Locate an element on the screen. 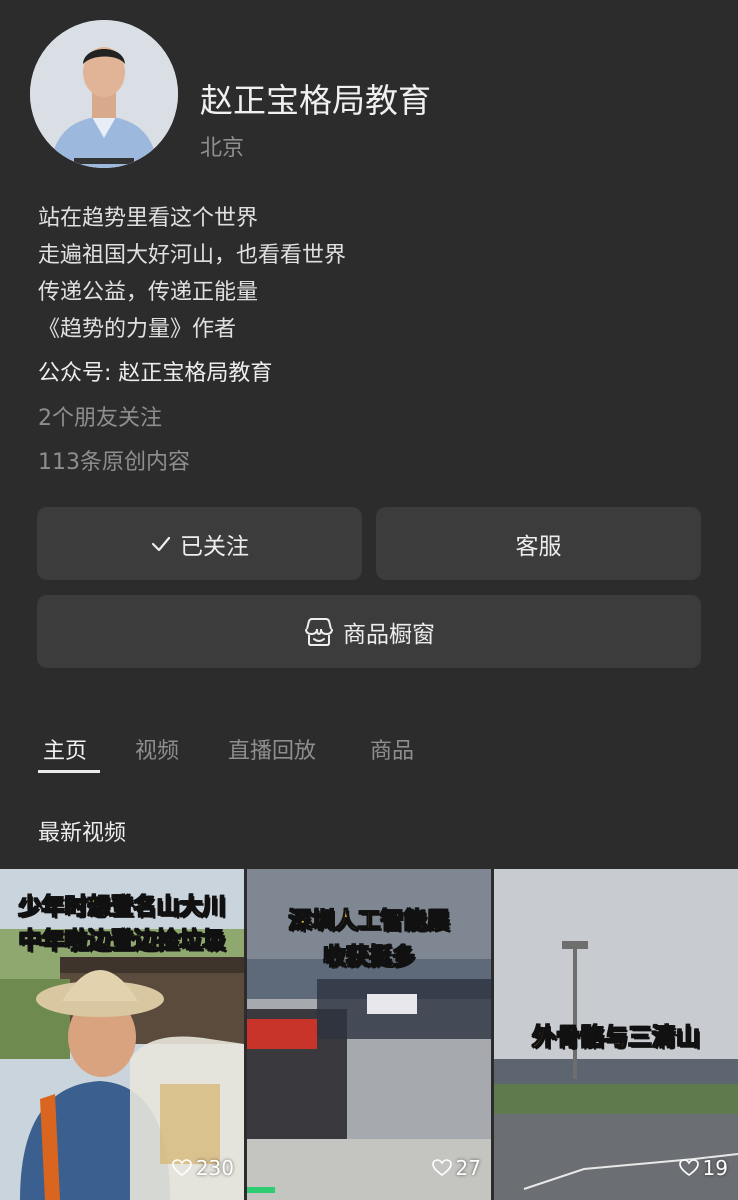 Image resolution: width=738 pixels, height=1200 pixels. like-count: 230 is located at coordinates (203, 1168).